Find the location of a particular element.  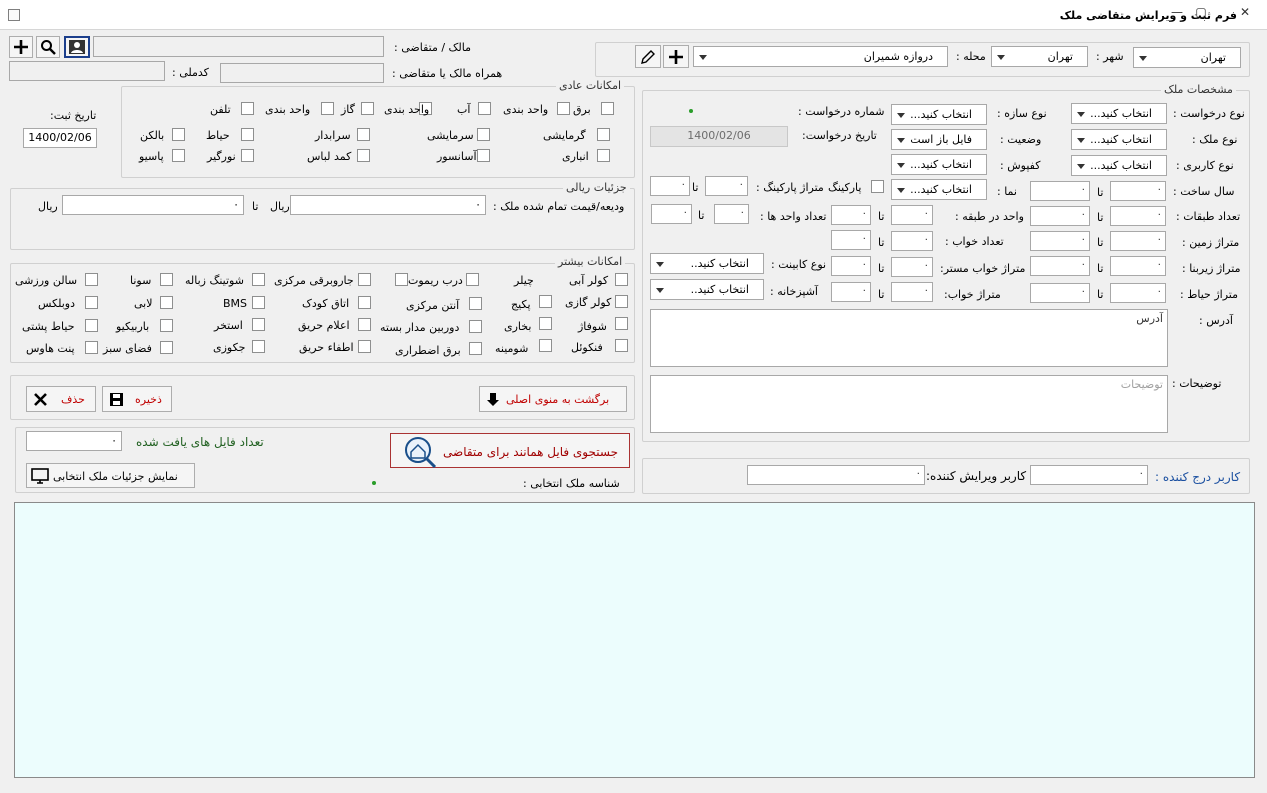

delete-button: حذف is located at coordinates (61, 399).